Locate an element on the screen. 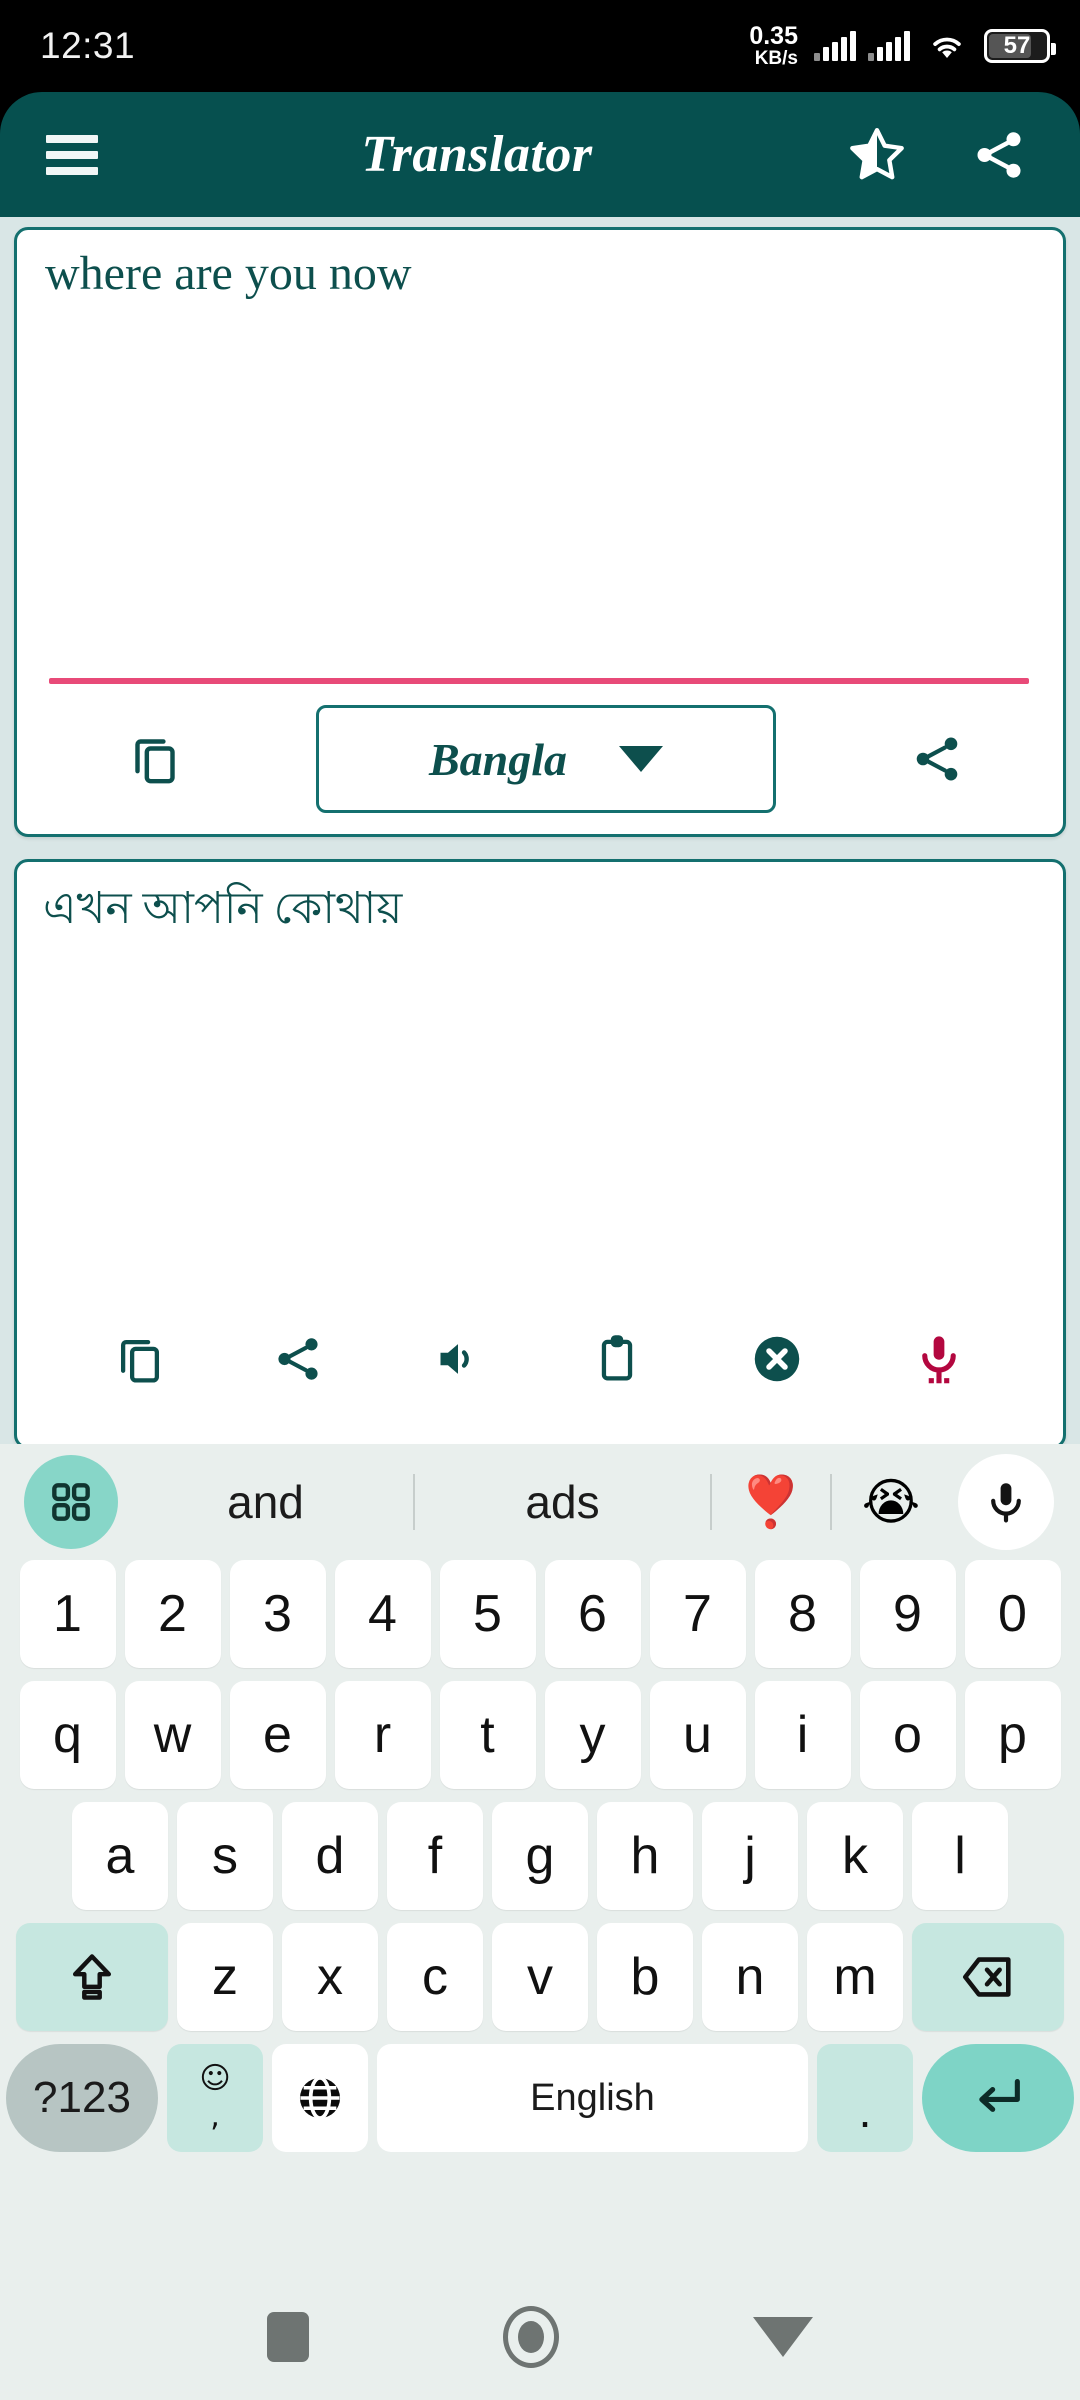 The image size is (1080, 2400). backspace-icon is located at coordinates (988, 1977).